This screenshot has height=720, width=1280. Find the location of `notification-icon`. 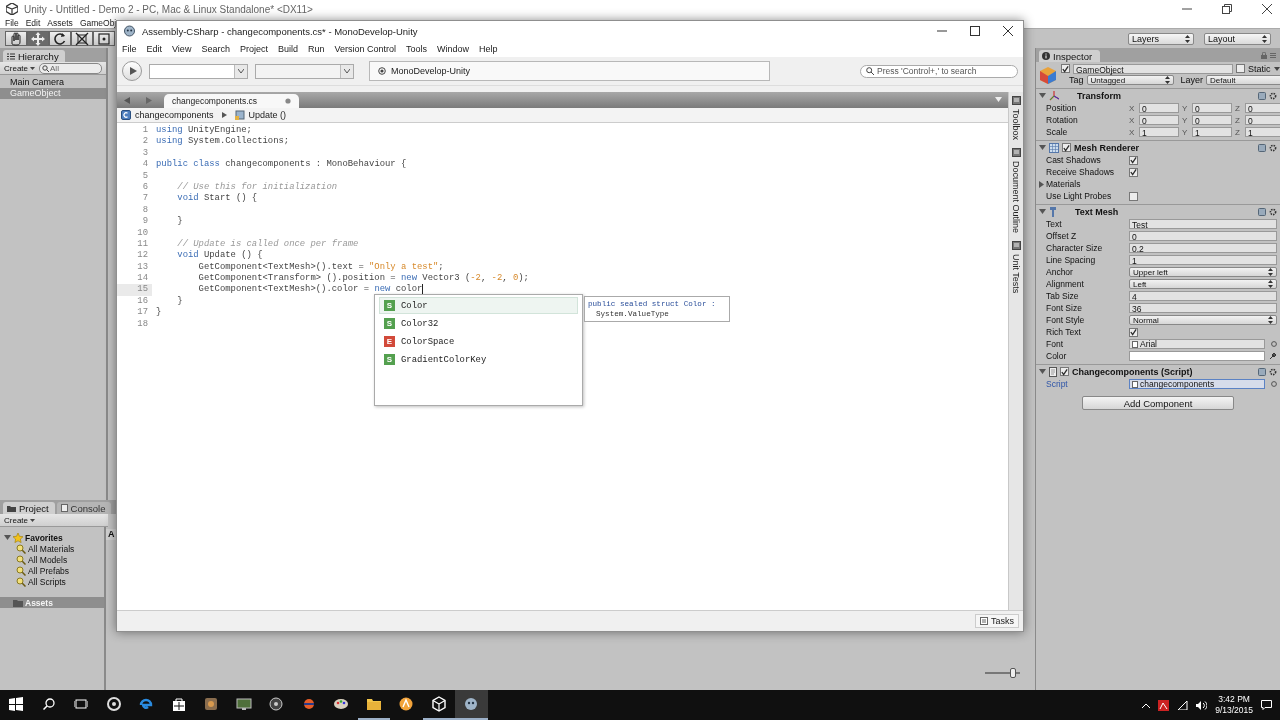

notification-icon is located at coordinates (1266, 705).